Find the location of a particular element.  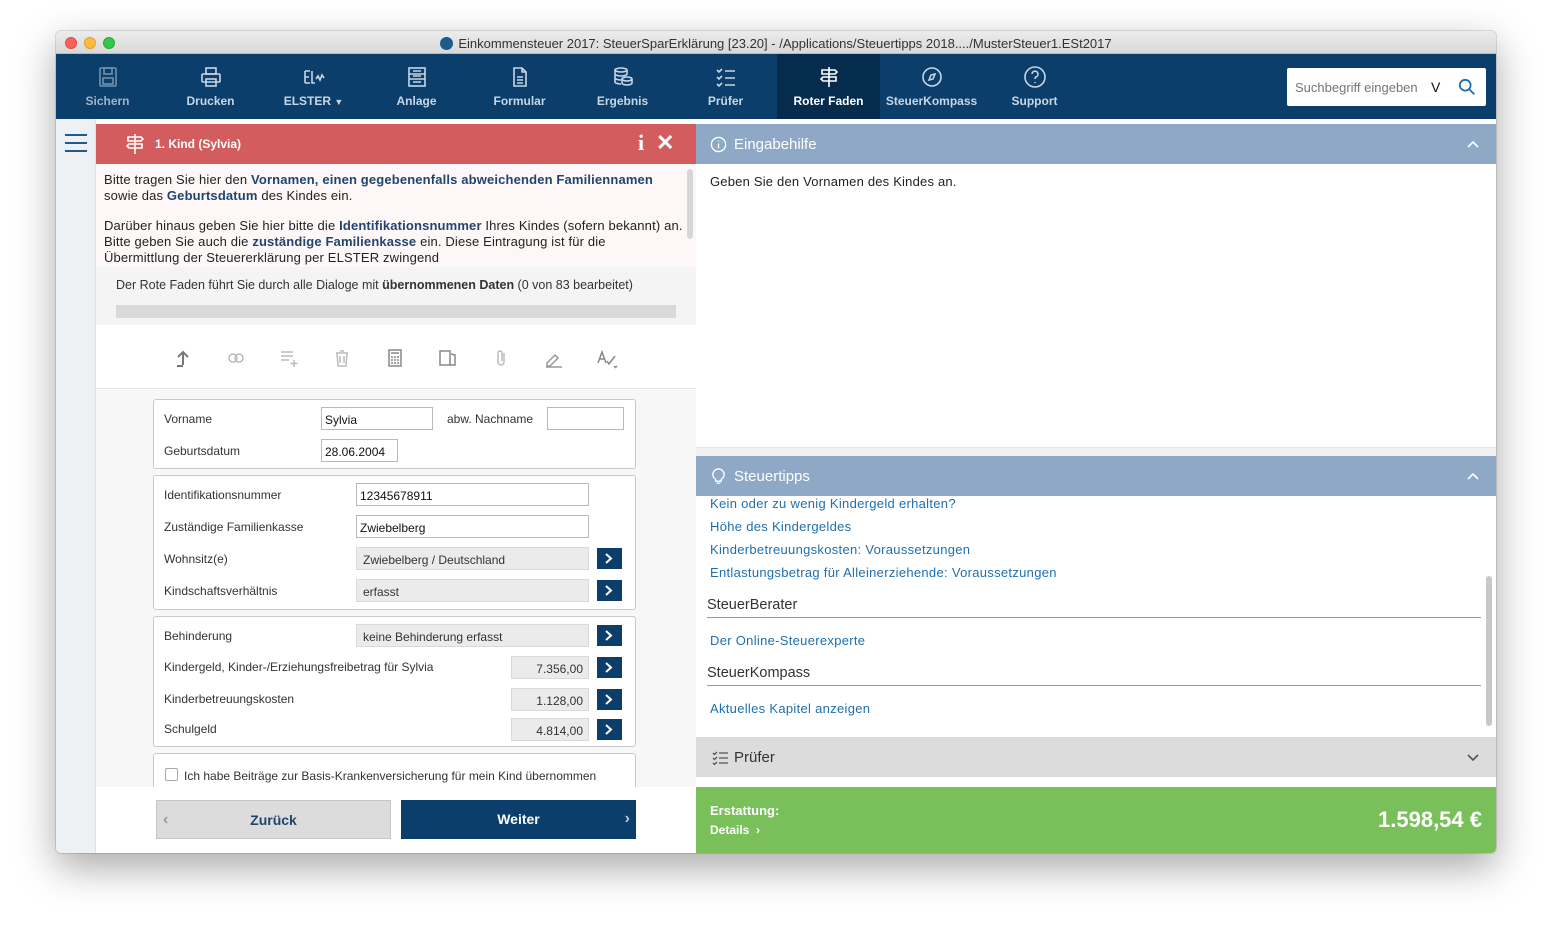

back-button: ‹ Zurück is located at coordinates (273, 819).